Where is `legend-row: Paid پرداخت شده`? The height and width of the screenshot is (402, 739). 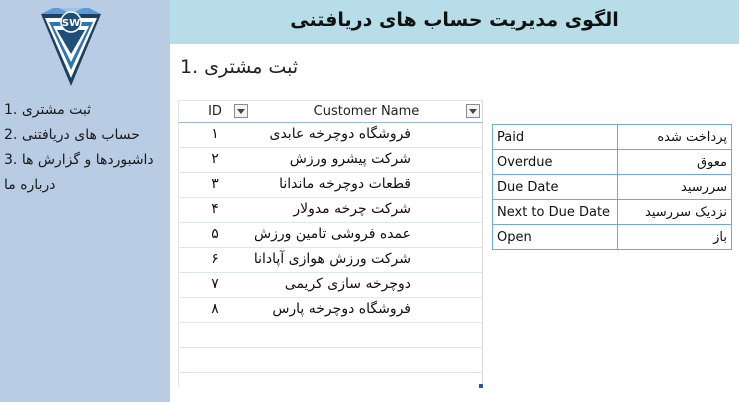 legend-row: Paid پرداخت شده is located at coordinates (612, 137).